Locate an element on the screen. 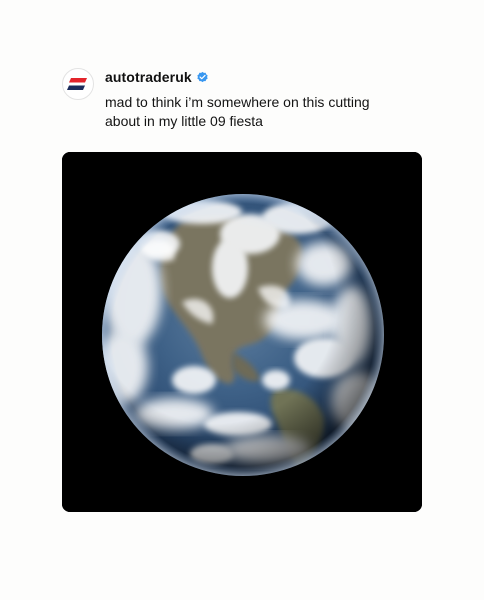 The width and height of the screenshot is (484, 600). autotrader-logo-icon is located at coordinates (77, 84).